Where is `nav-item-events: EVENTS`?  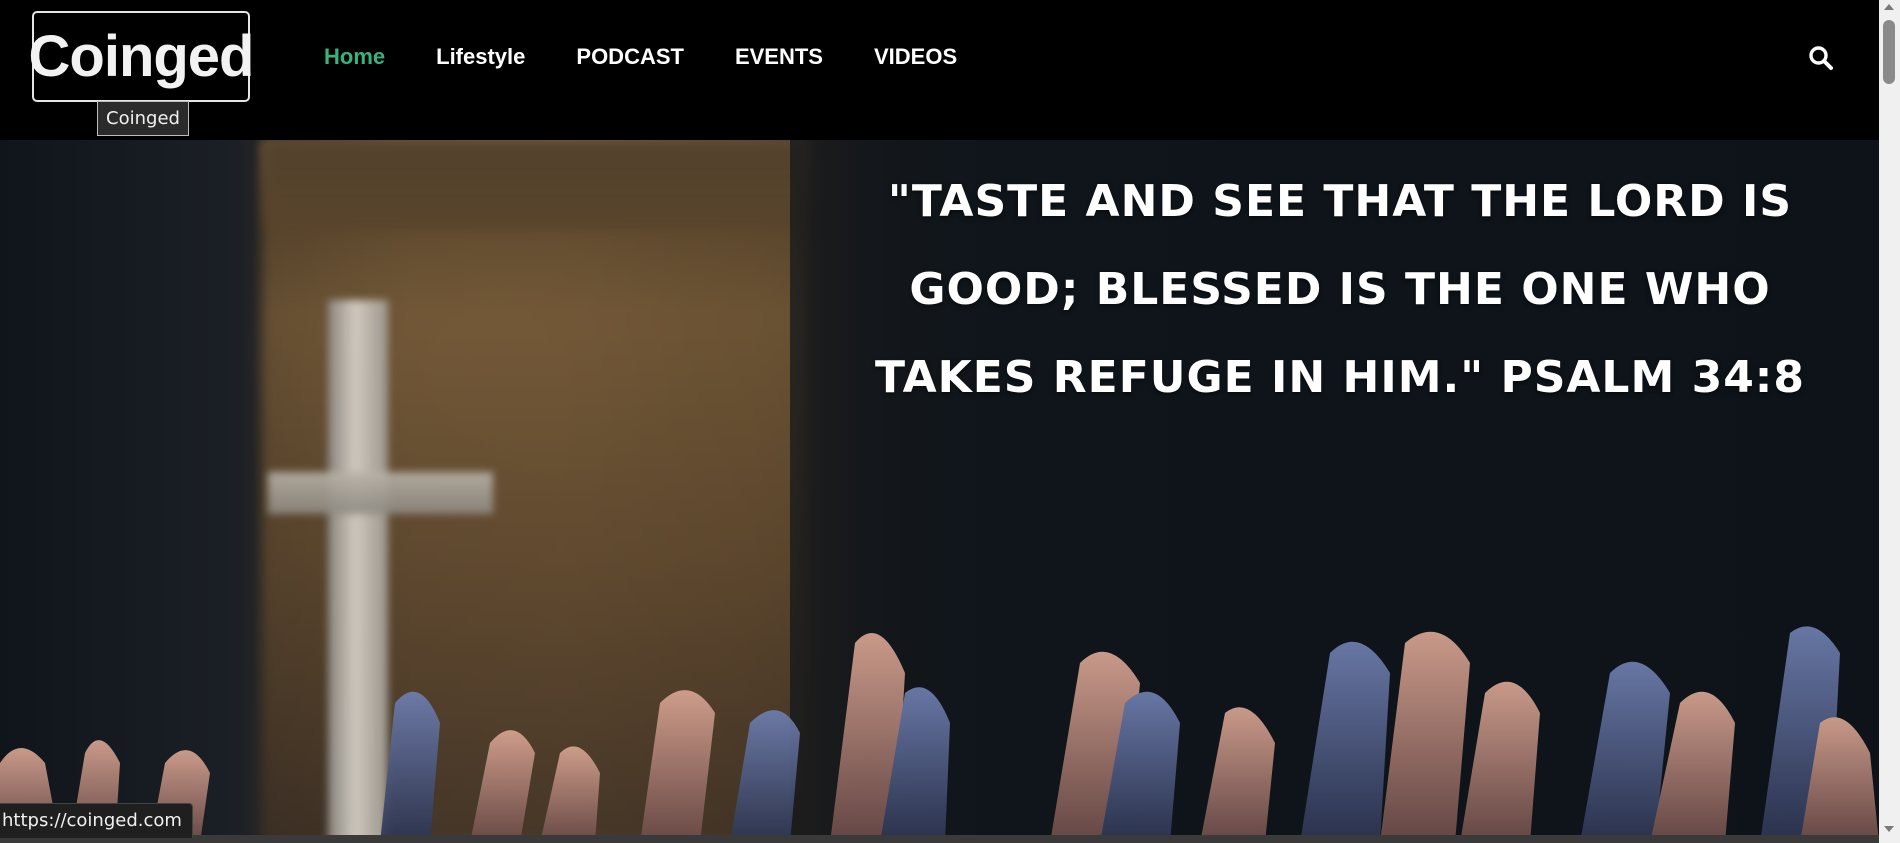 nav-item-events: EVENTS is located at coordinates (779, 57).